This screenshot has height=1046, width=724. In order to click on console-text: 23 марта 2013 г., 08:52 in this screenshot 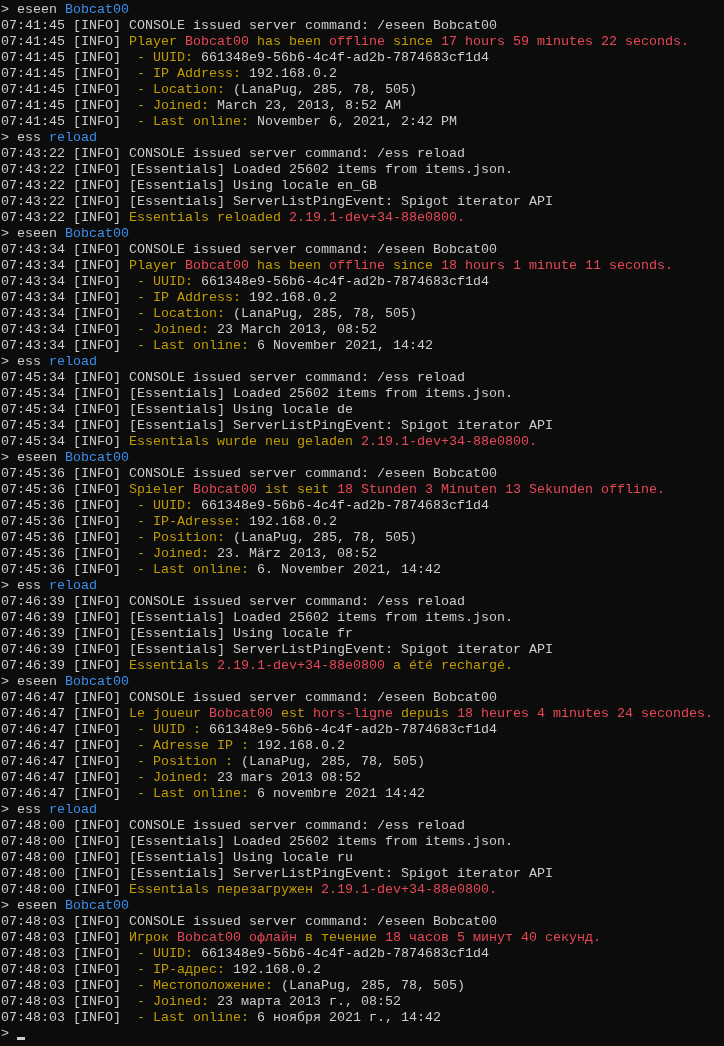, I will do `click(308, 1002)`.